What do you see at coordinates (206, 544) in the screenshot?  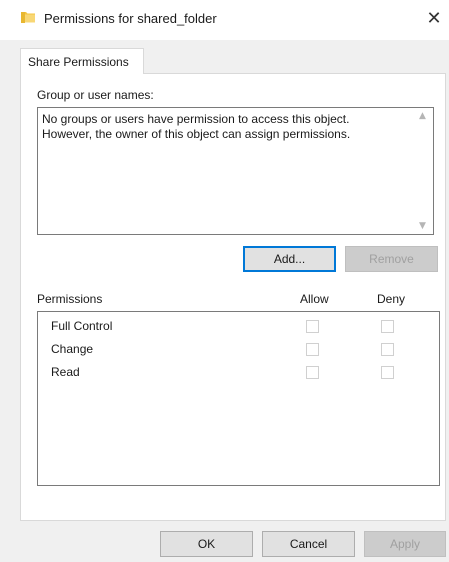 I see `ok-button: OK` at bounding box center [206, 544].